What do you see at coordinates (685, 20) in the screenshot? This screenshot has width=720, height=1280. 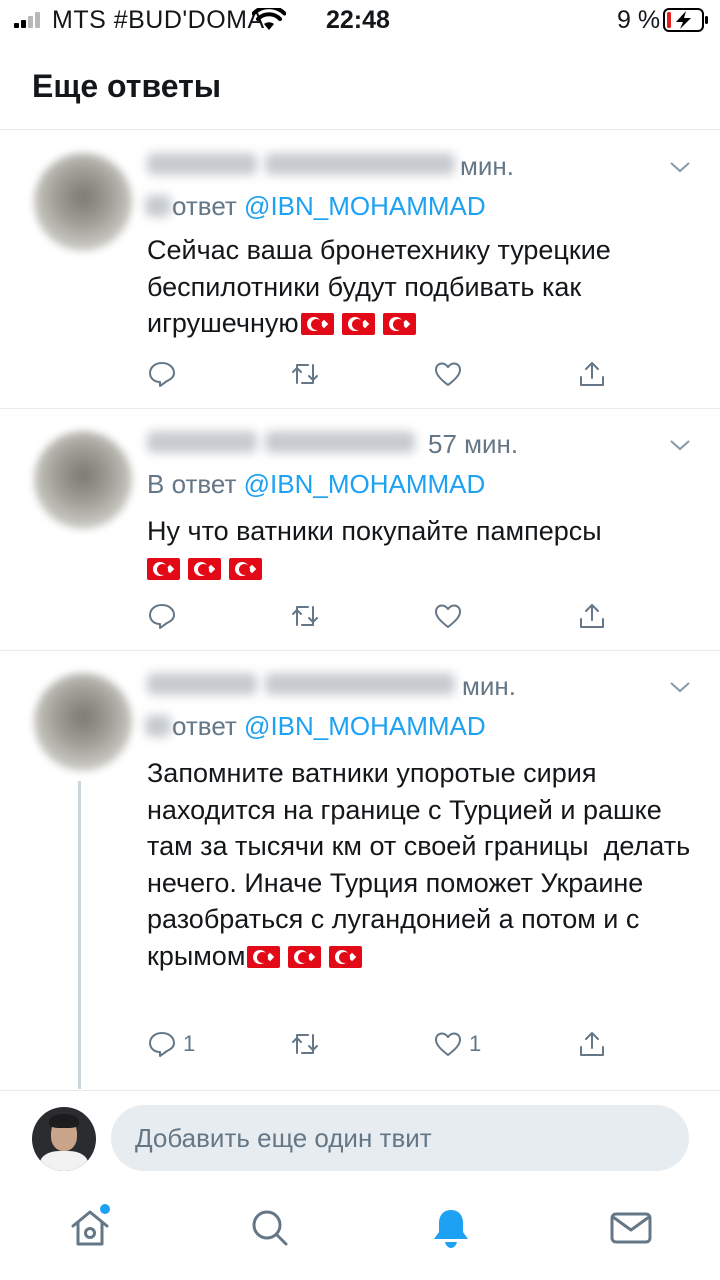 I see `battery-low-charging-icon` at bounding box center [685, 20].